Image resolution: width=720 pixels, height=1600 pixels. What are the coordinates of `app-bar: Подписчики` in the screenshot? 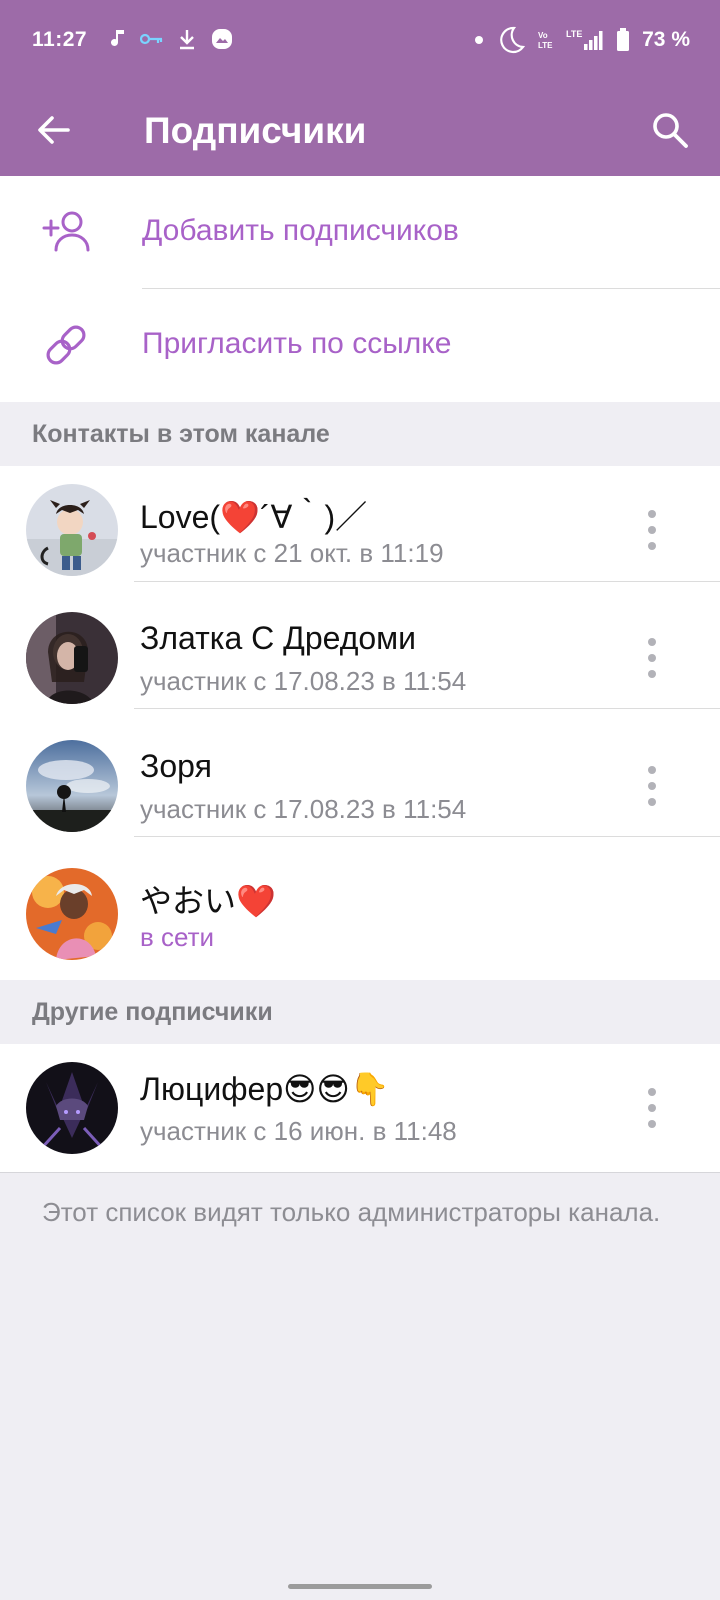 It's located at (360, 130).